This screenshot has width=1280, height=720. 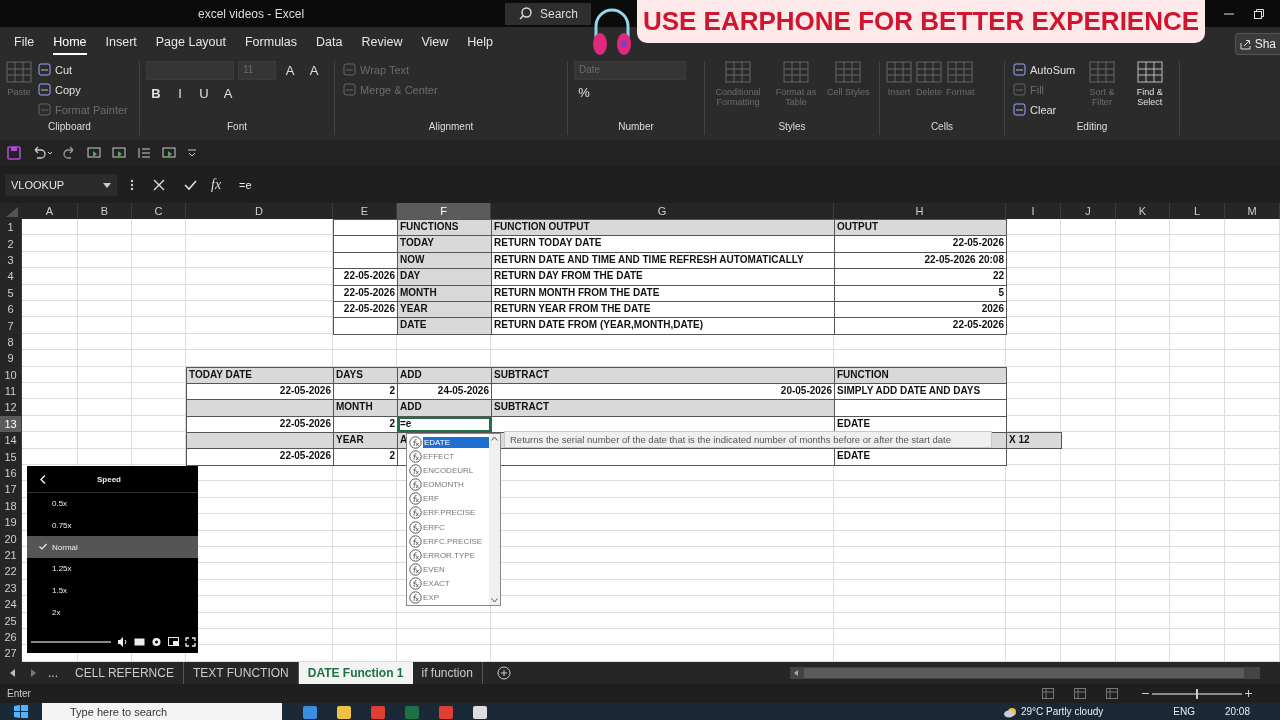 I want to click on row-header: 22, so click(x=11, y=571).